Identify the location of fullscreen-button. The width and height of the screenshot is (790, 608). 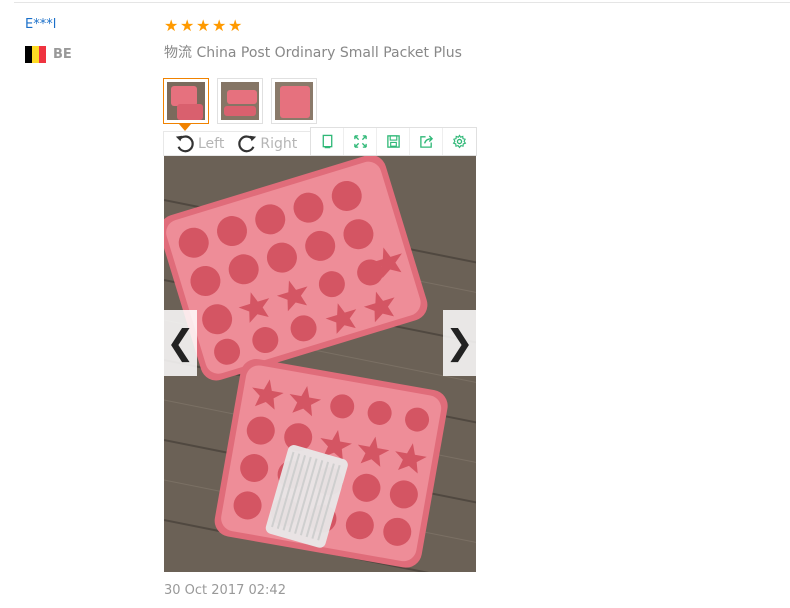
(360, 141).